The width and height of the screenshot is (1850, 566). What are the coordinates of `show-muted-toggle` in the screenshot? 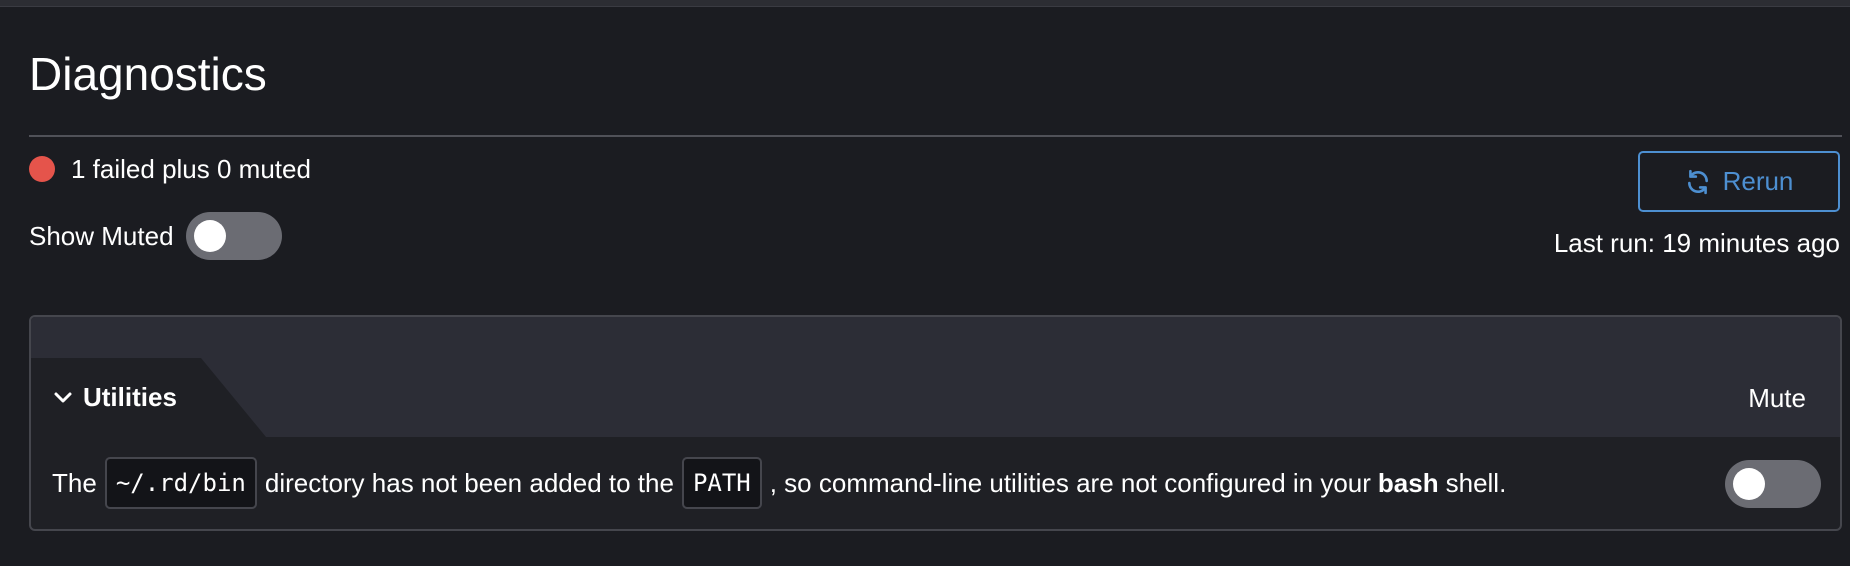 It's located at (233, 236).